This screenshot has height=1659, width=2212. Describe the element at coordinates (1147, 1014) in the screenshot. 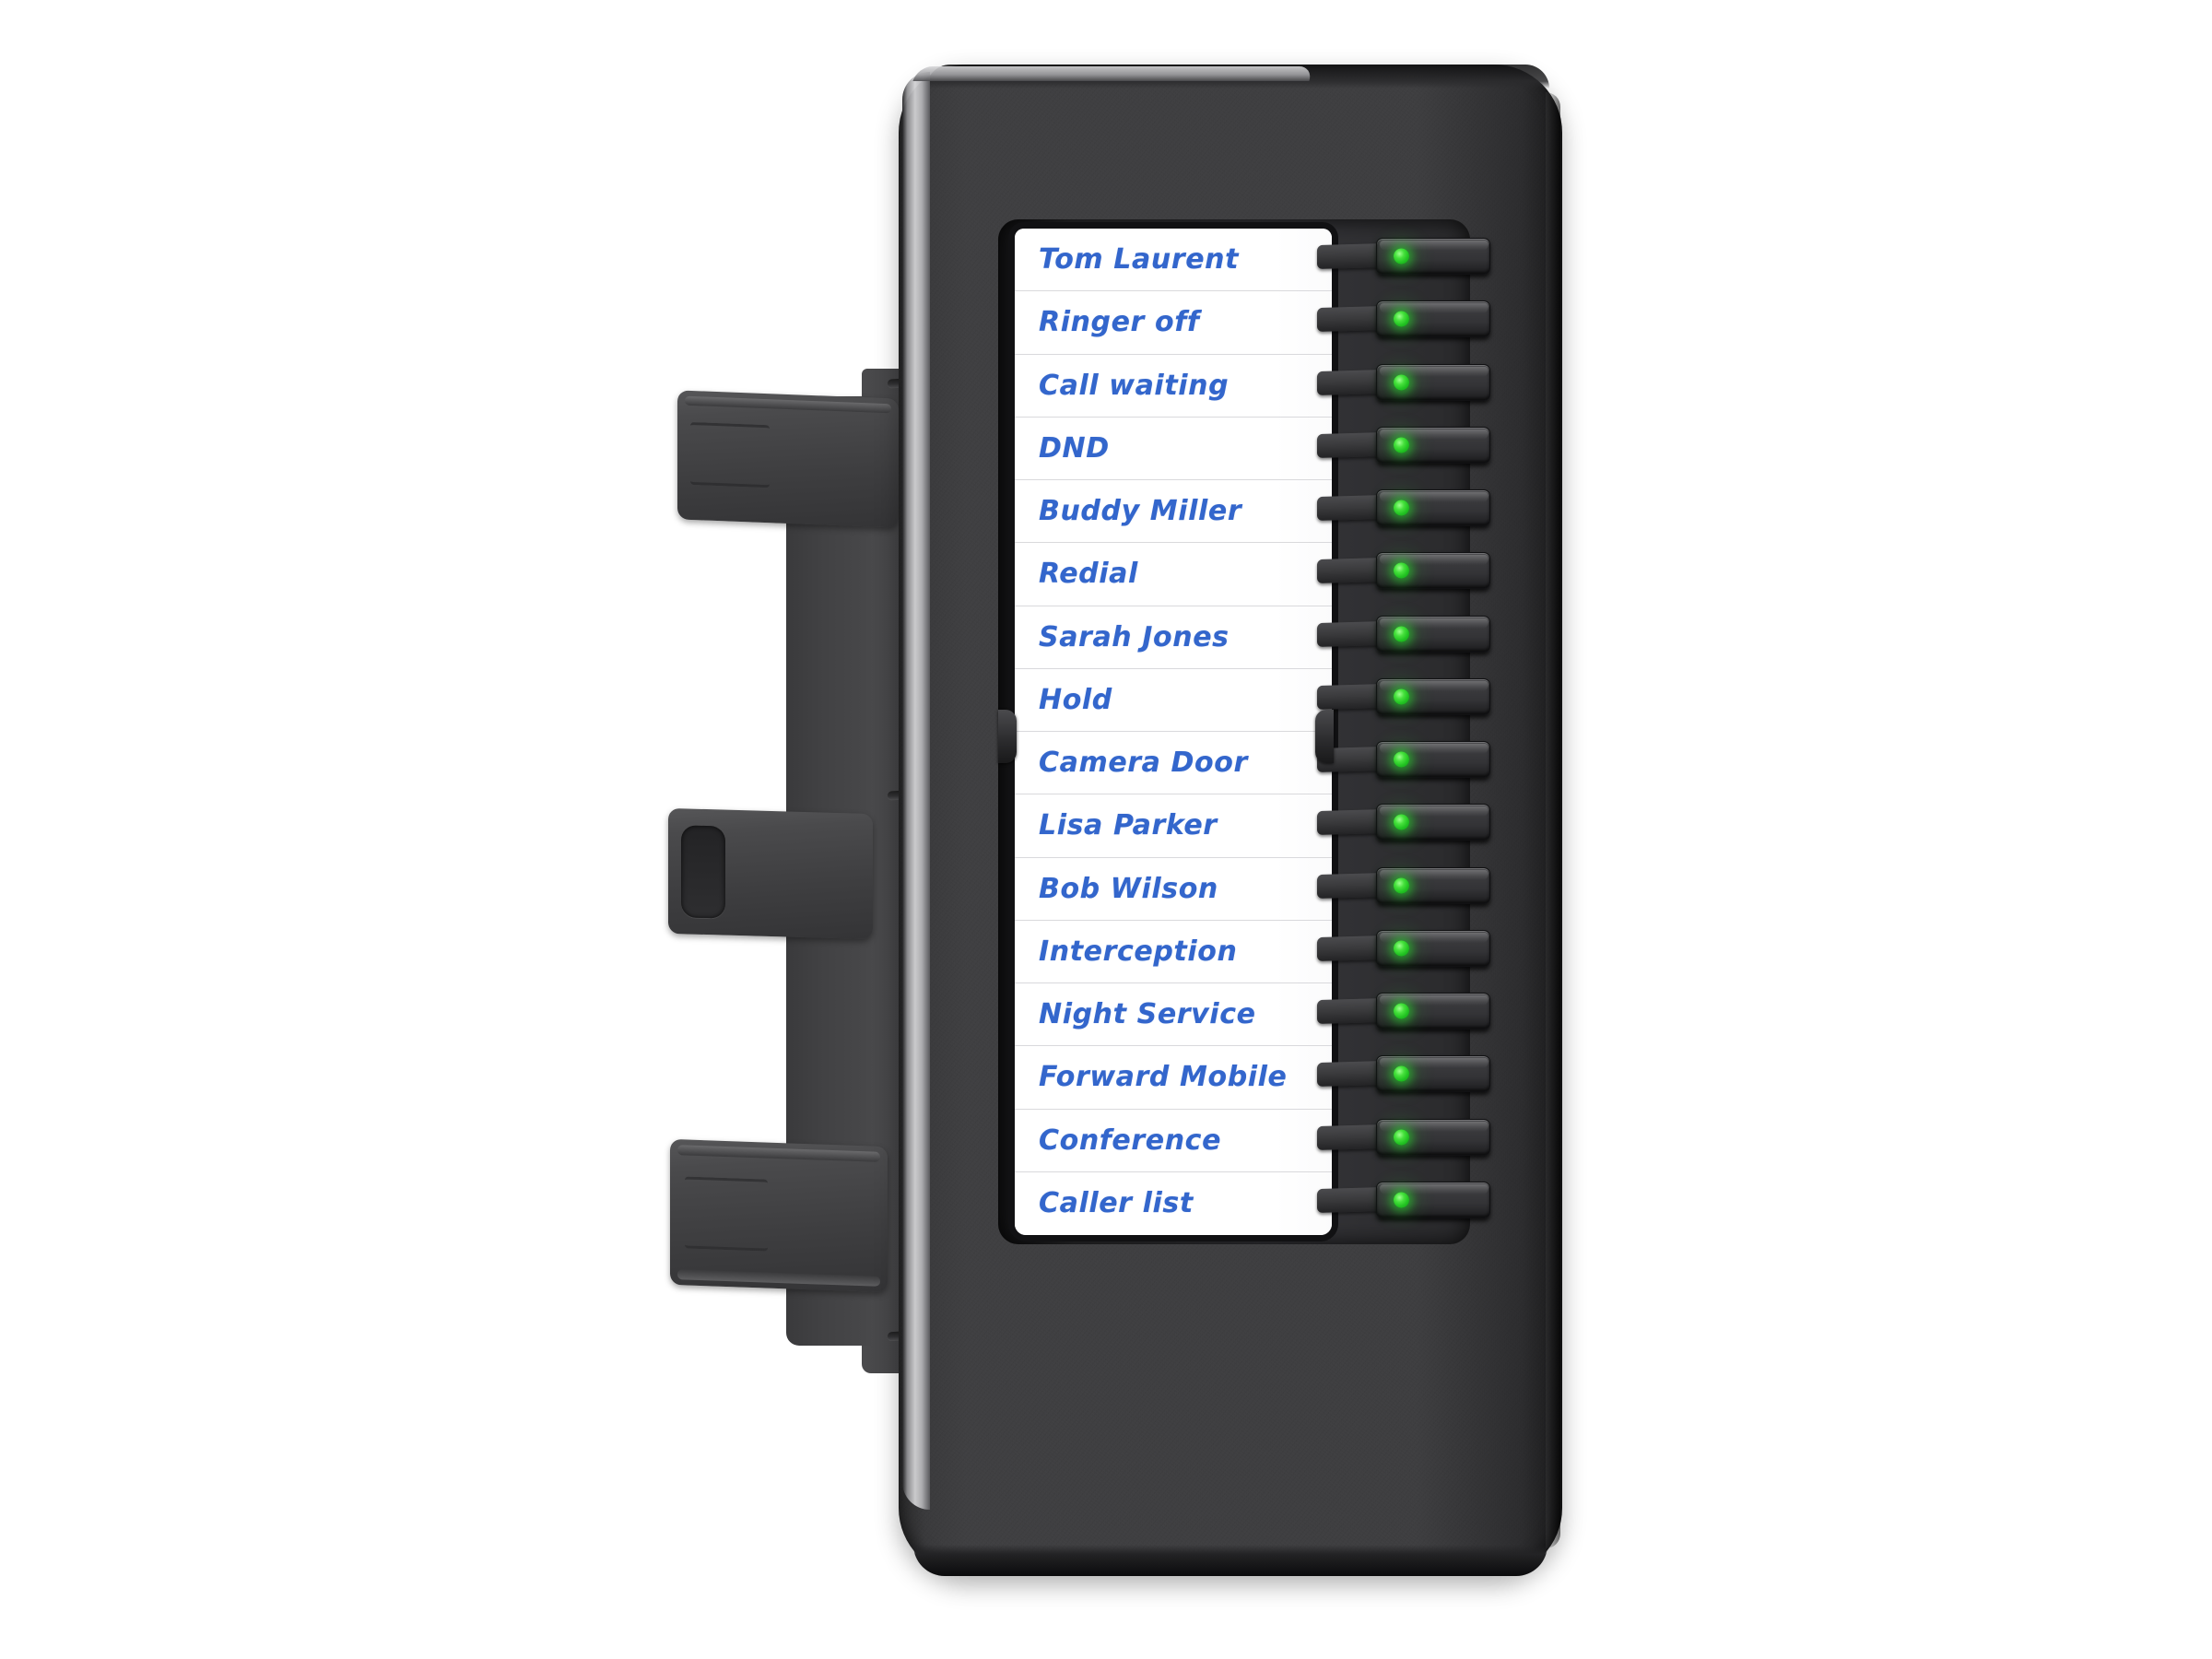

I see `key-label-text: Night Service` at that location.